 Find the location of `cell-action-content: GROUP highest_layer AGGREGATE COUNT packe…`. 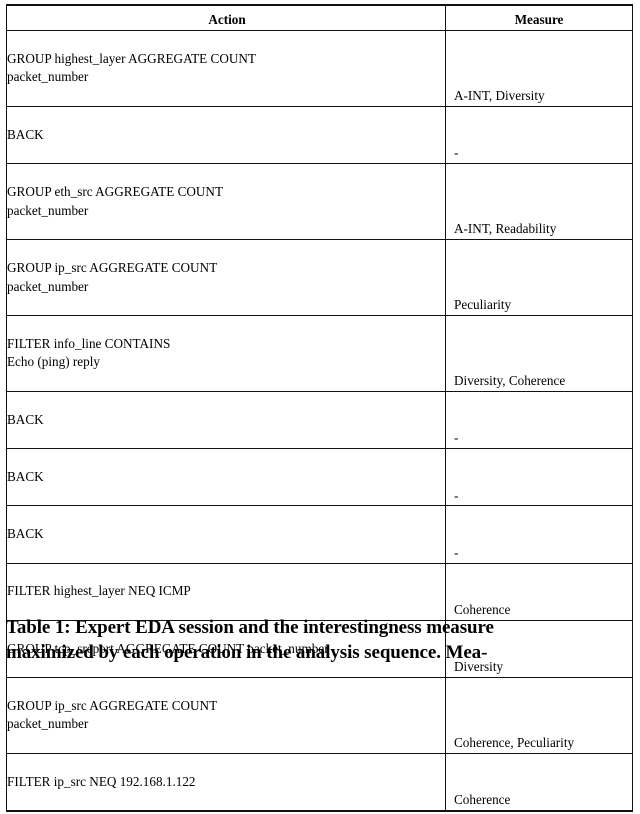

cell-action-content: GROUP highest_layer AGGREGATE COUNT packe… is located at coordinates (226, 65).